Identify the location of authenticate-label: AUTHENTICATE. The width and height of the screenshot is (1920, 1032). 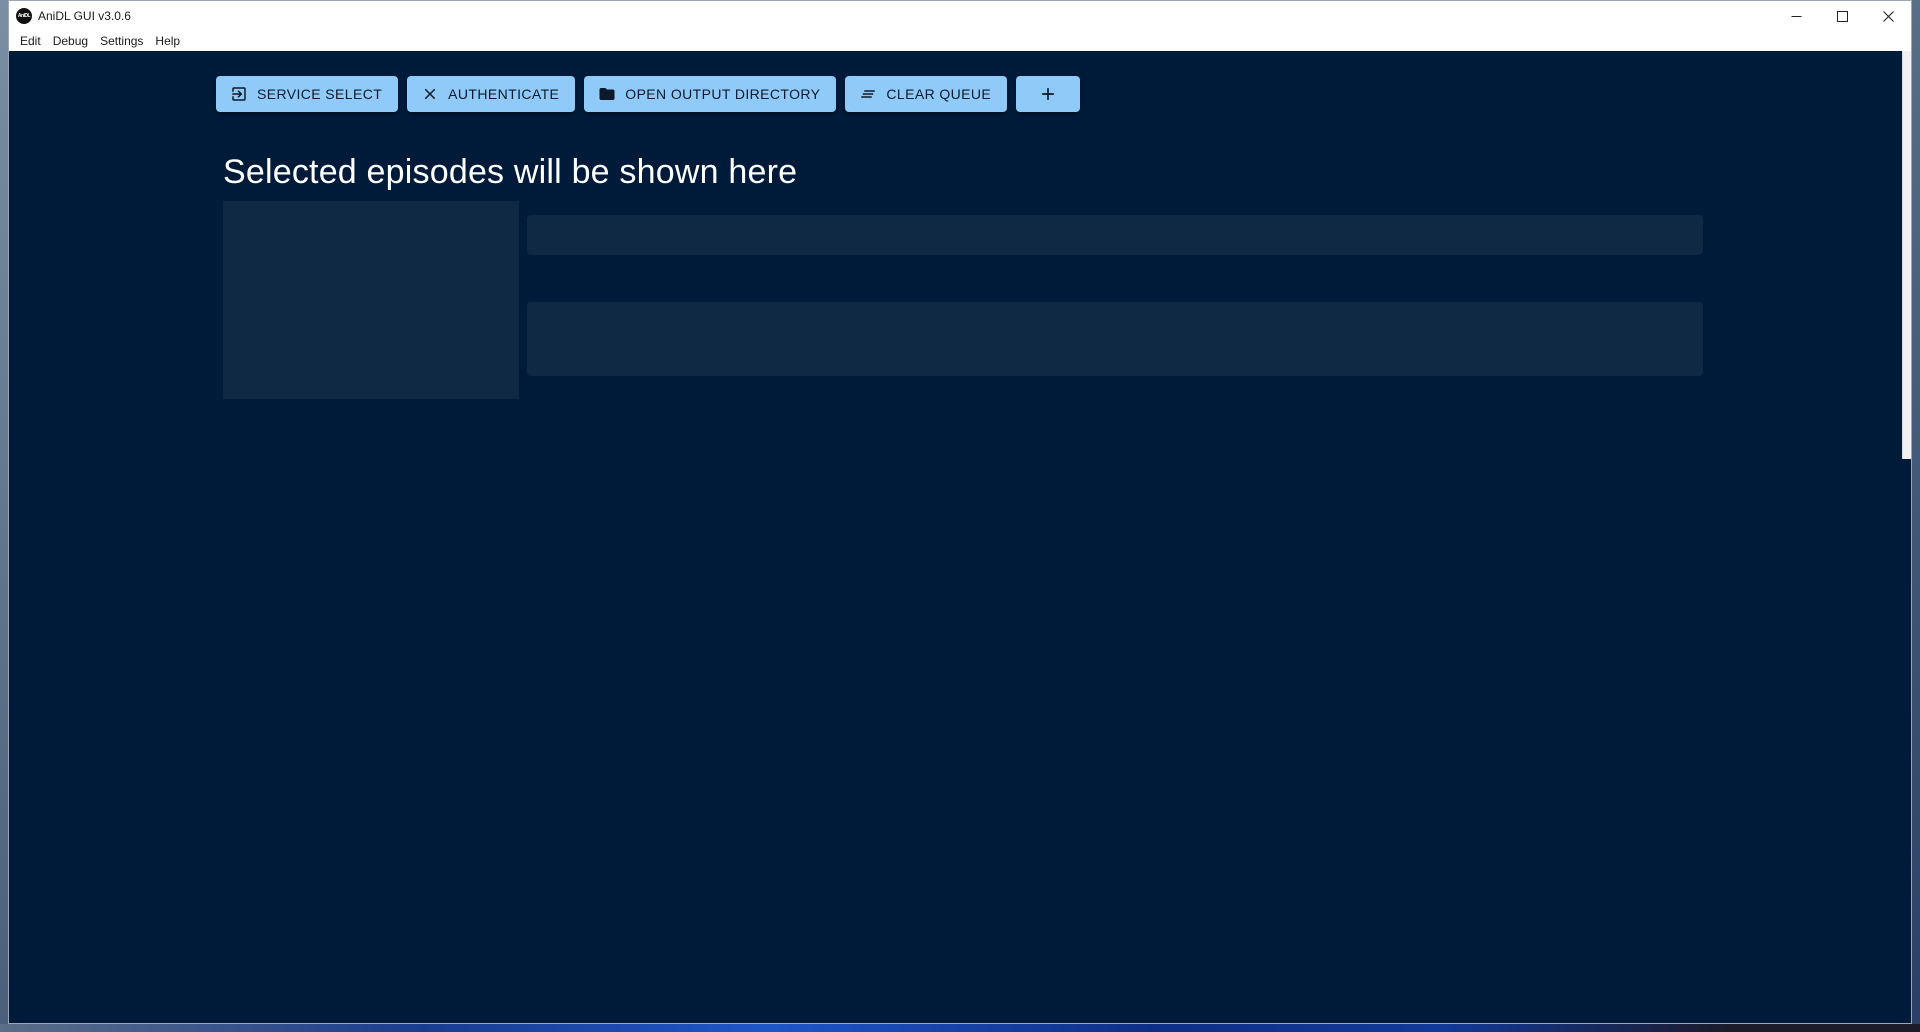
(504, 94).